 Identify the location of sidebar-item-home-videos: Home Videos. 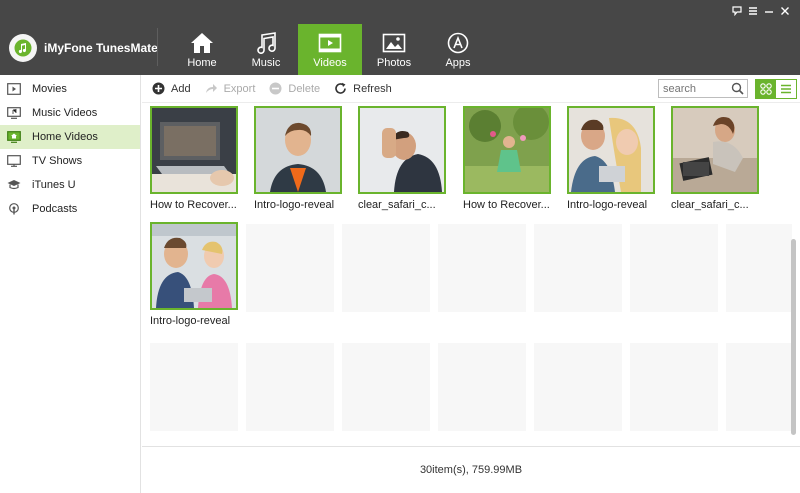
(70, 137).